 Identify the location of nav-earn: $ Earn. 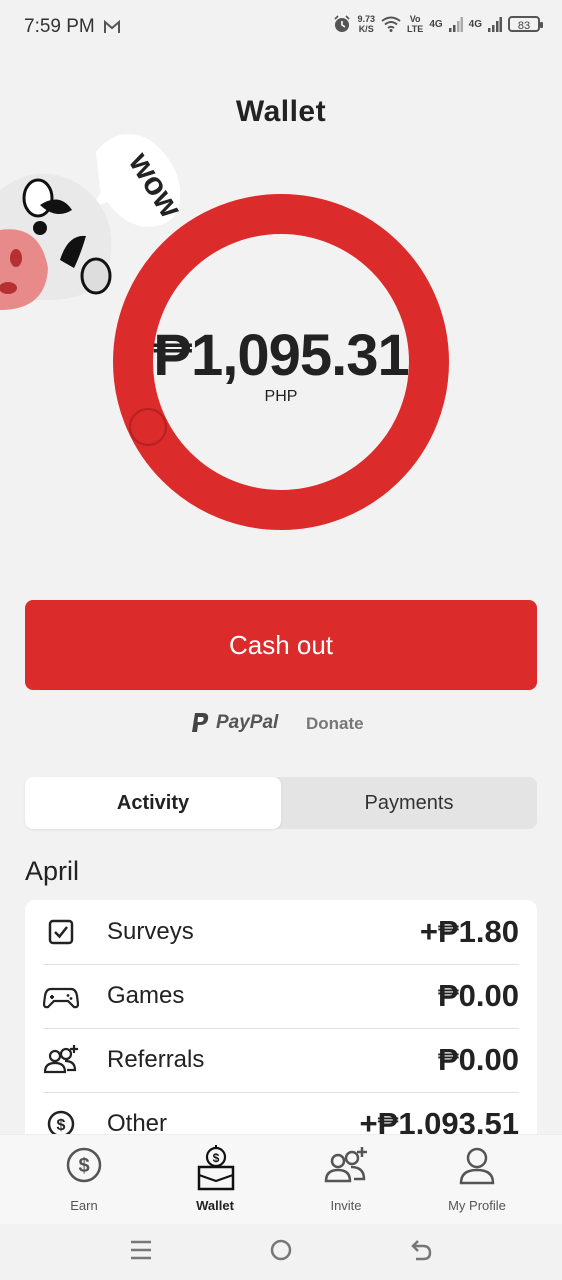
(84, 1180).